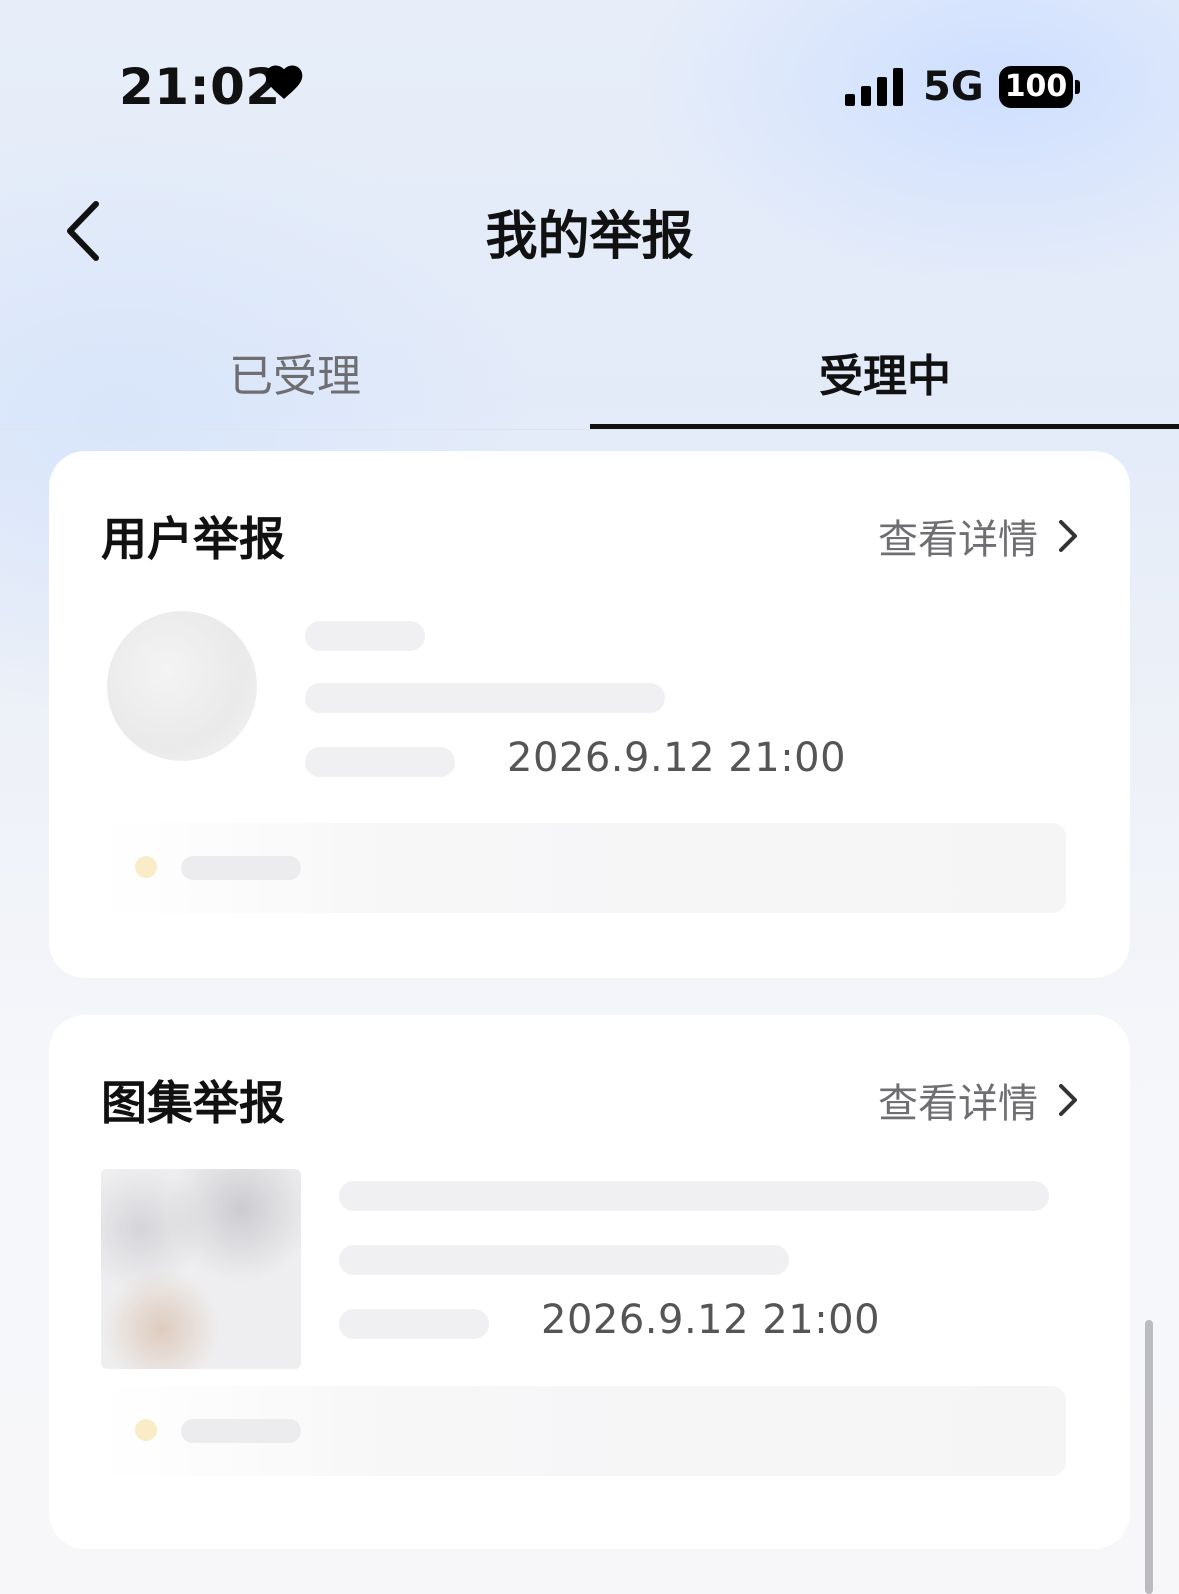 This screenshot has width=1179, height=1594. I want to click on card-title: 用户举报, so click(193, 539).